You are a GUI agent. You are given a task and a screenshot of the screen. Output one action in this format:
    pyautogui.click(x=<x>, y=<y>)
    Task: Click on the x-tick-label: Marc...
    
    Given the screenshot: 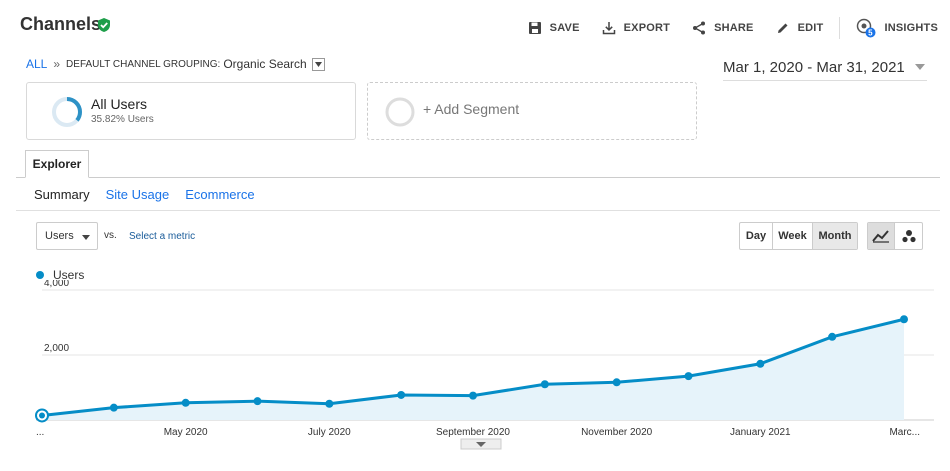 What is the action you would take?
    pyautogui.click(x=904, y=432)
    